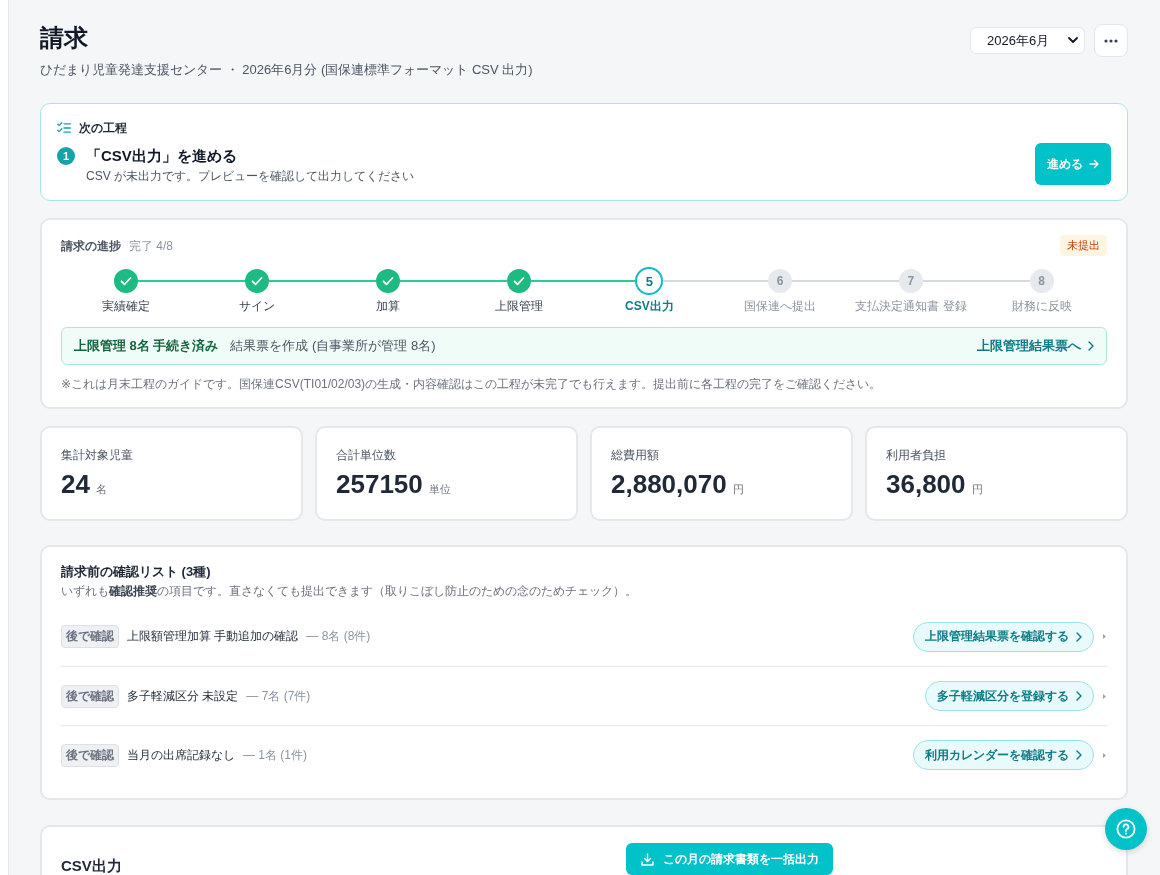 This screenshot has height=875, width=1160. Describe the element at coordinates (911, 306) in the screenshot. I see `step-label: 支払決定通知書 登録` at that location.